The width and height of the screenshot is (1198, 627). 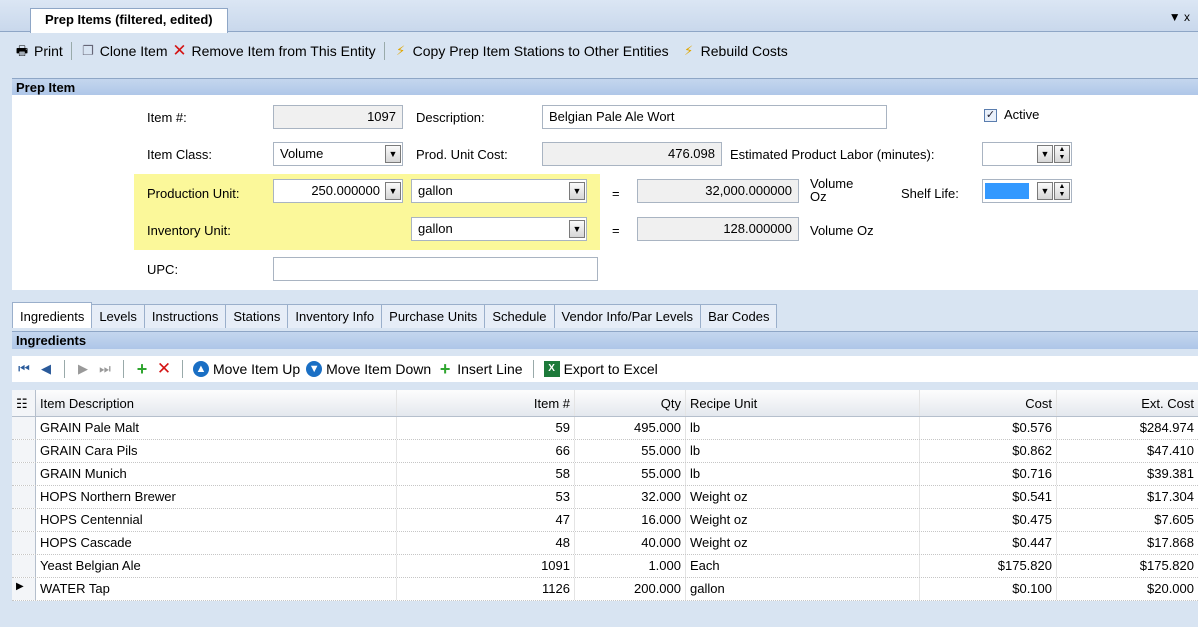 I want to click on active-checkbox: ✓, so click(x=990, y=115).